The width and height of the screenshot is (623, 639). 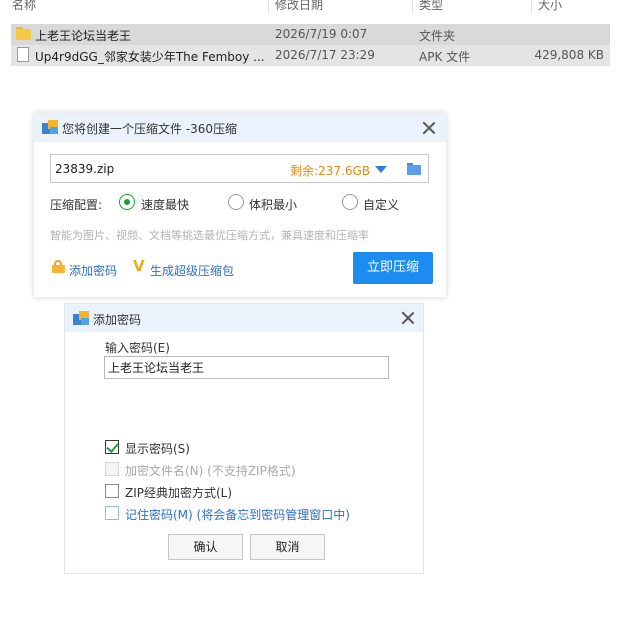 I want to click on column-header-type: 类型, so click(x=431, y=6).